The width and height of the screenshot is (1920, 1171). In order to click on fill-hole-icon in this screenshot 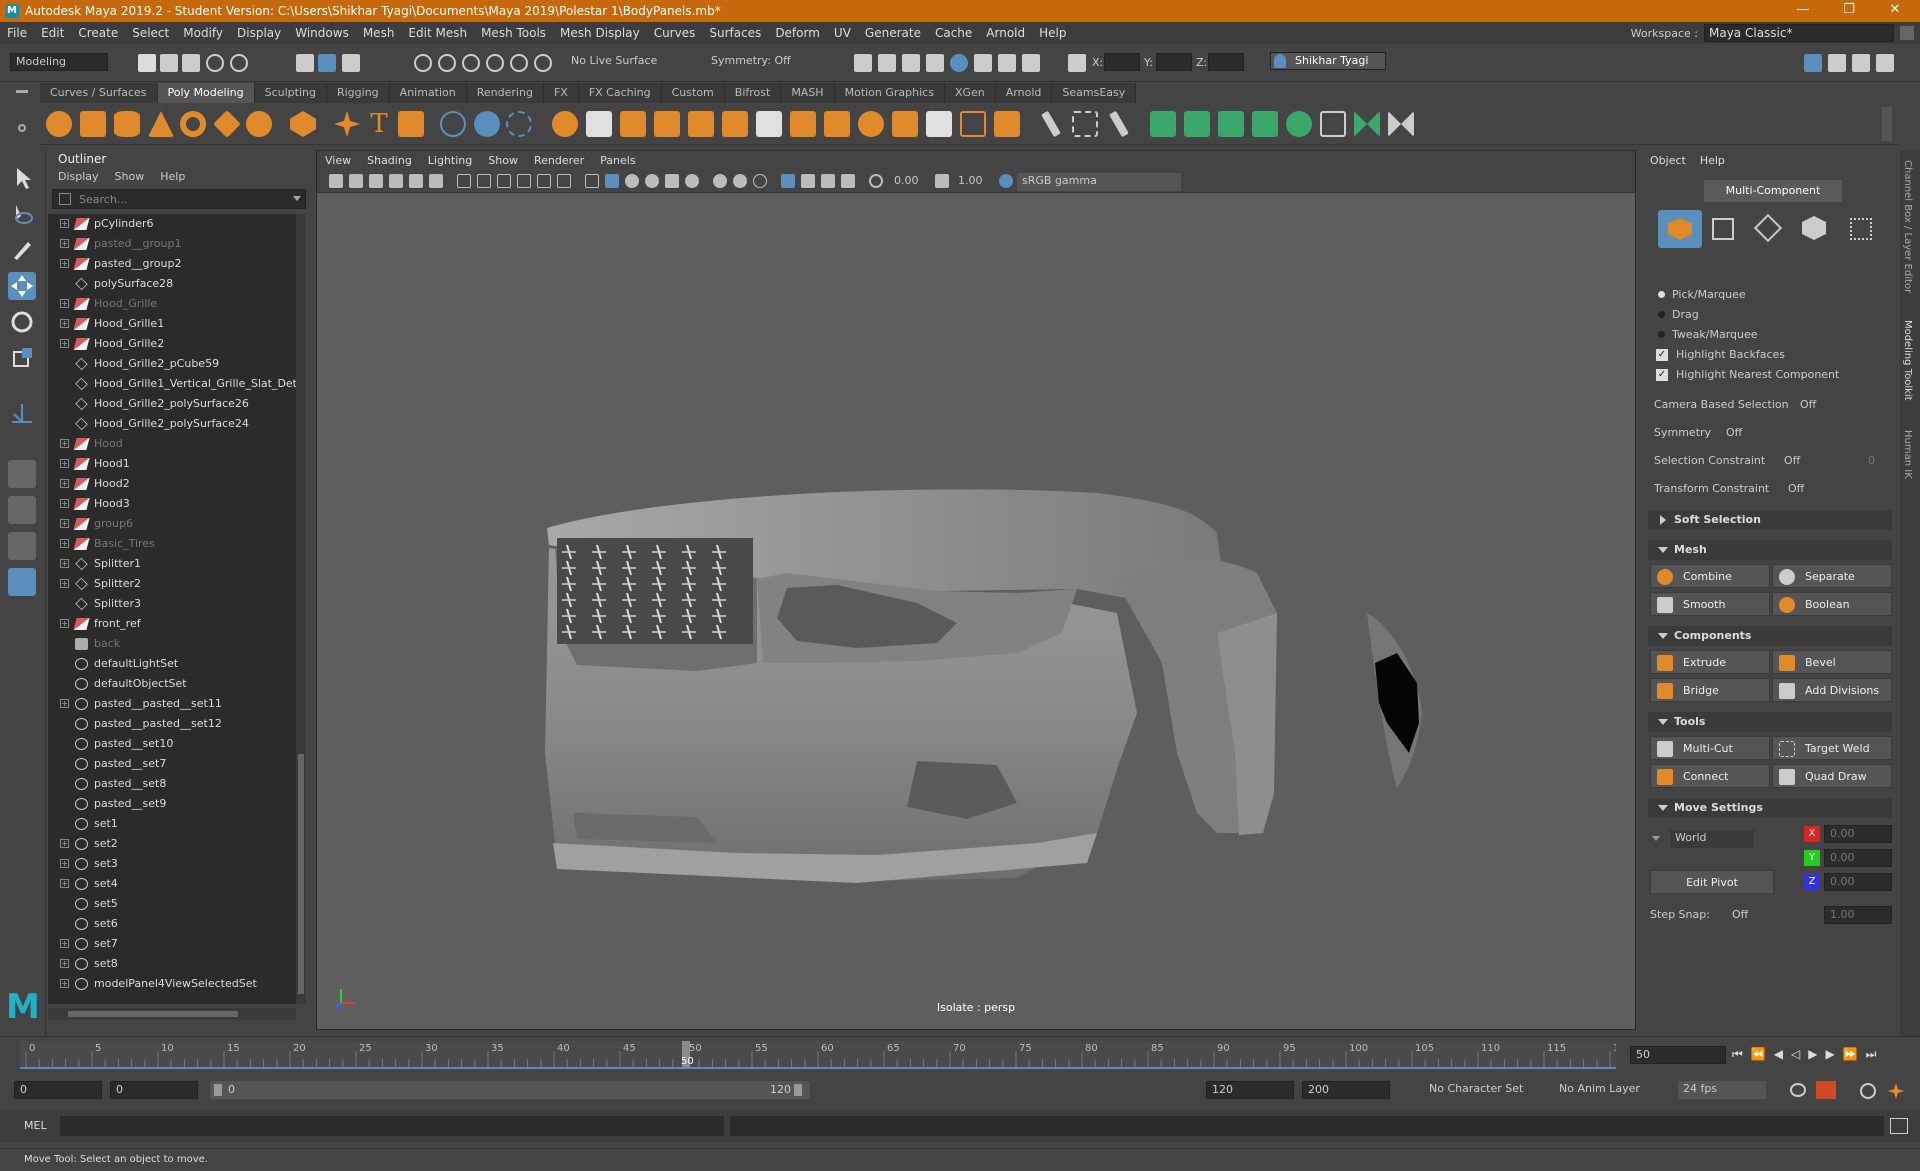, I will do `click(871, 124)`.